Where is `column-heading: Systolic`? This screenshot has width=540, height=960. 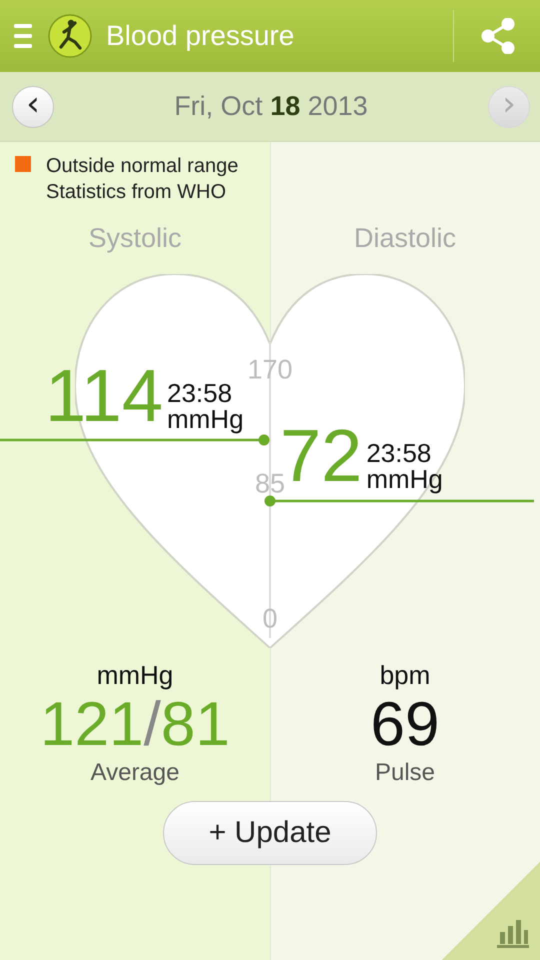 column-heading: Systolic is located at coordinates (135, 238).